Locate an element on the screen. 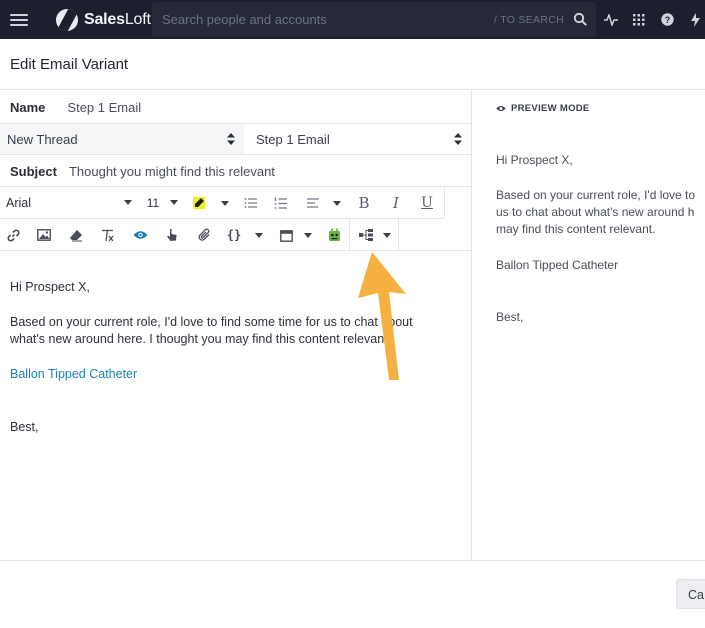  top-nav: SalesLoft / TO SEARCH ? is located at coordinates (352, 19).